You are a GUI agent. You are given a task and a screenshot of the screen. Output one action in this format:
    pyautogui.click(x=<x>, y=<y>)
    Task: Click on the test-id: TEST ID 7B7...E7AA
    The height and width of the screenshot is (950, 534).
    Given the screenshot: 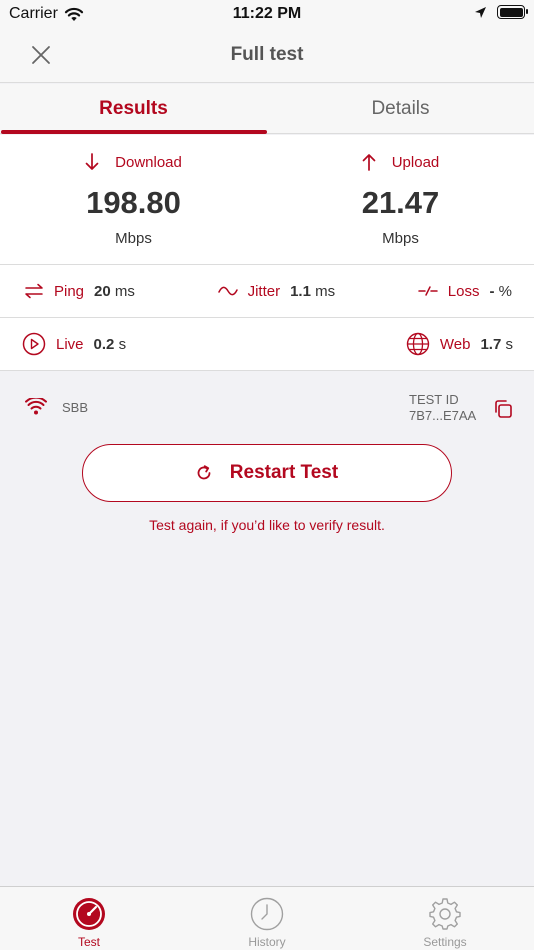 What is the action you would take?
    pyautogui.click(x=442, y=408)
    